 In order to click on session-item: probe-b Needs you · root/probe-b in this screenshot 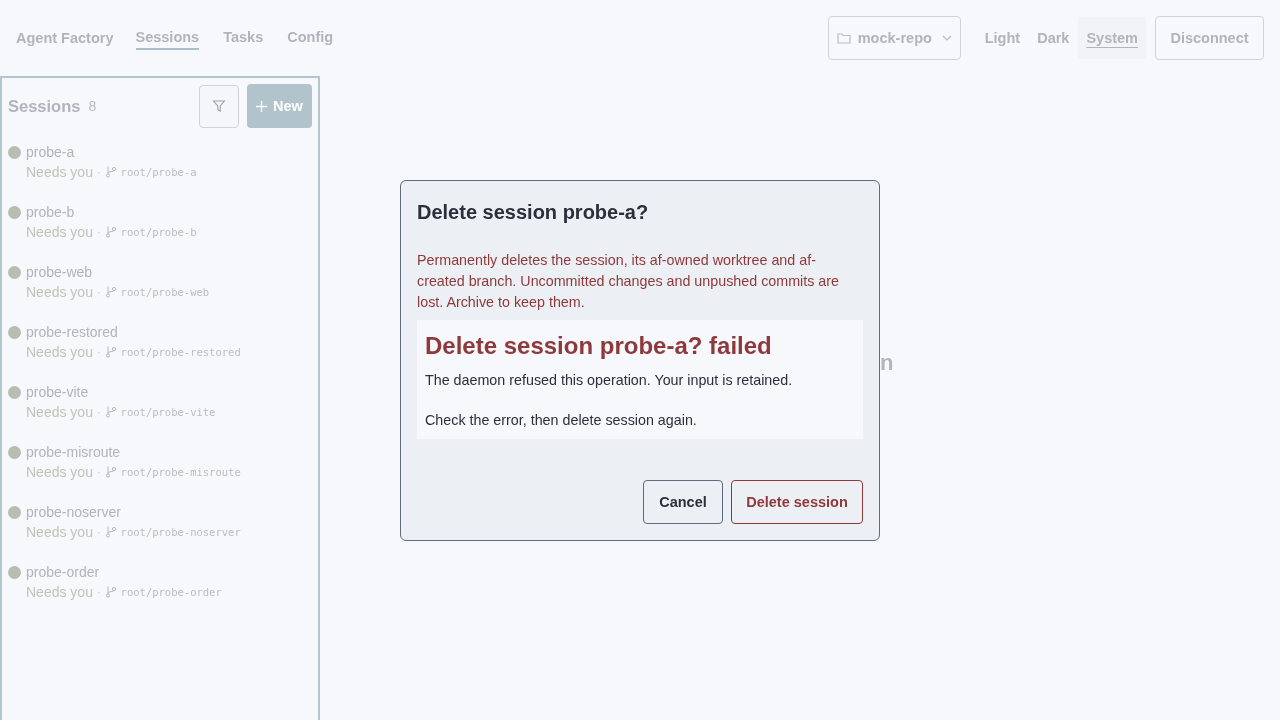, I will do `click(160, 234)`.